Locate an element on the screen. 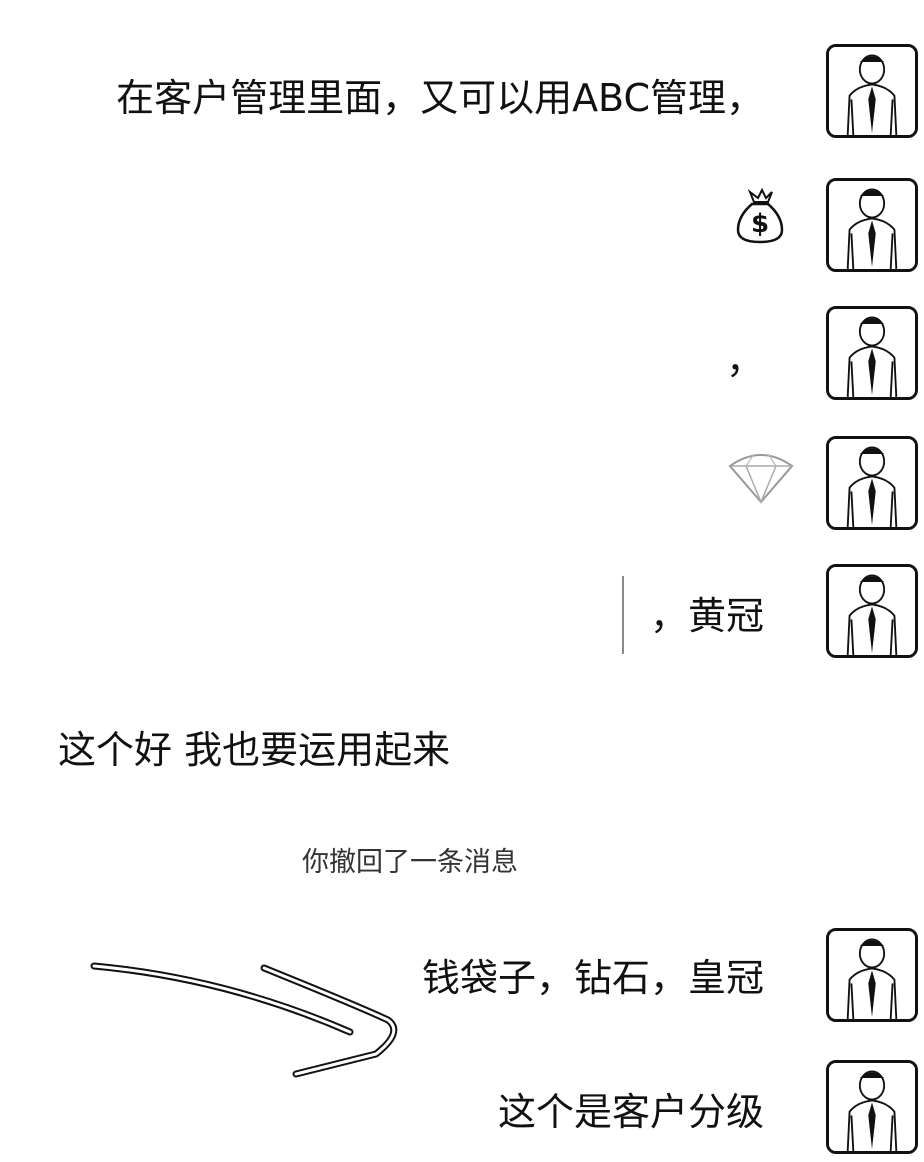 The width and height of the screenshot is (924, 1162). message-text: ， is located at coordinates (744, 360).